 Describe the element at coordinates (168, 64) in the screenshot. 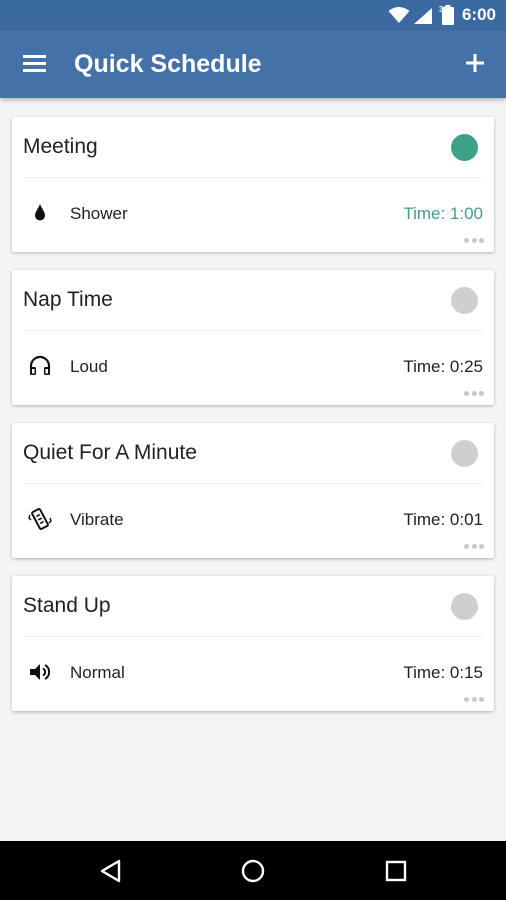

I see `app-title: Quick Schedule` at that location.